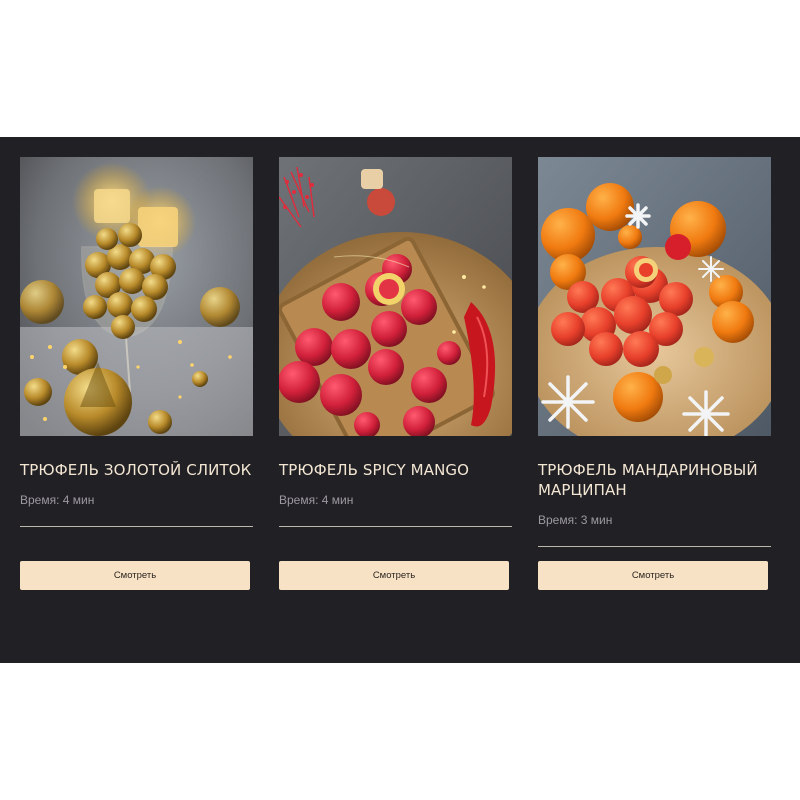 The width and height of the screenshot is (800, 800). What do you see at coordinates (136, 296) in the screenshot?
I see `recipe-photo-gold-truffles` at bounding box center [136, 296].